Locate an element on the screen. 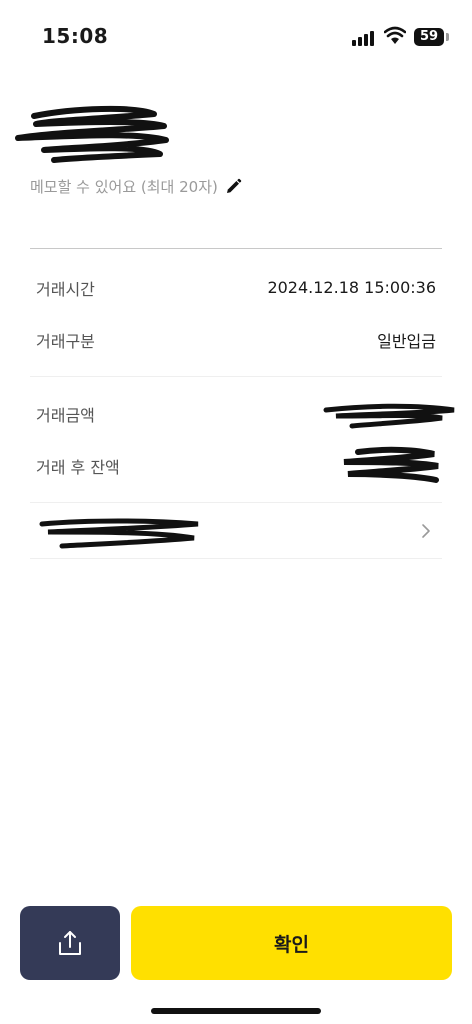  home-indicator is located at coordinates (236, 1011).